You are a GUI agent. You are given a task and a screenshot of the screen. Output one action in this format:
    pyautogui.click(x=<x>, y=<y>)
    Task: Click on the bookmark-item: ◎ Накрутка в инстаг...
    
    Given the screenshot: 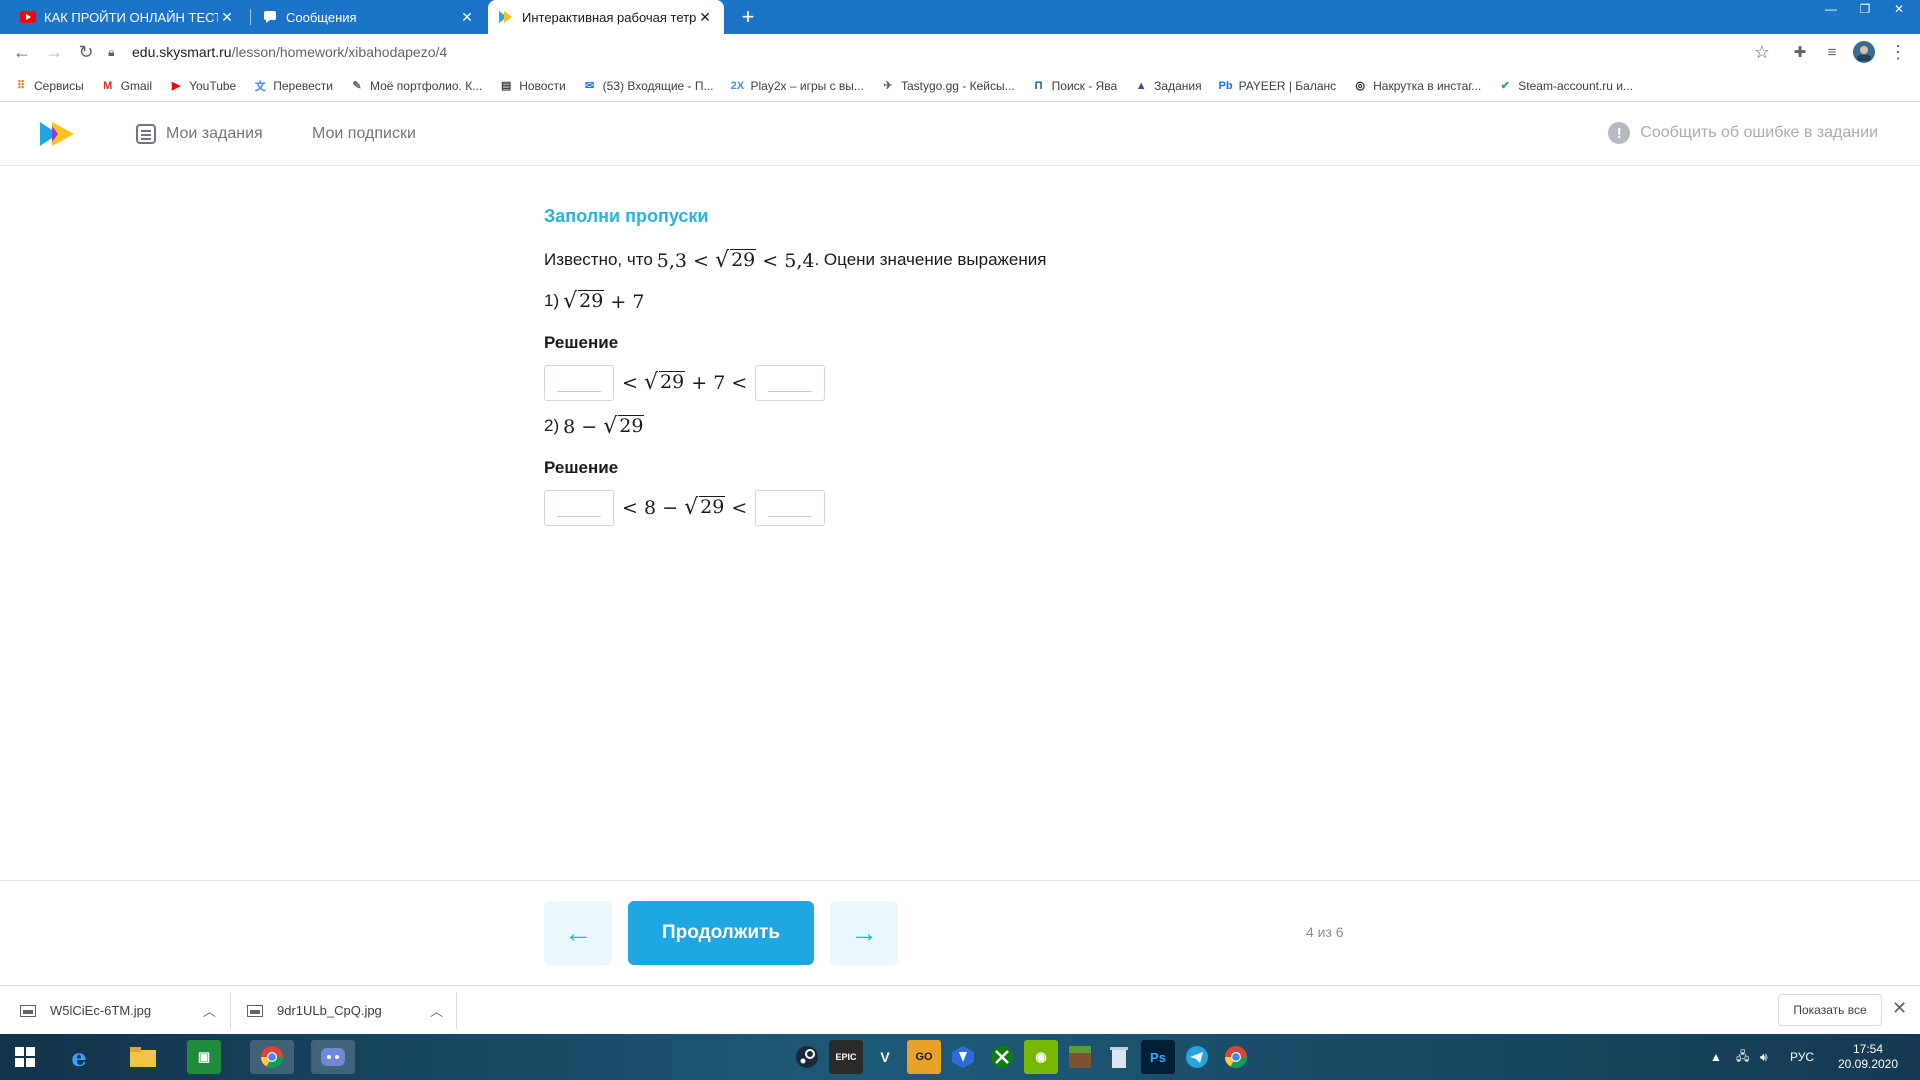 What is the action you would take?
    pyautogui.click(x=1417, y=86)
    